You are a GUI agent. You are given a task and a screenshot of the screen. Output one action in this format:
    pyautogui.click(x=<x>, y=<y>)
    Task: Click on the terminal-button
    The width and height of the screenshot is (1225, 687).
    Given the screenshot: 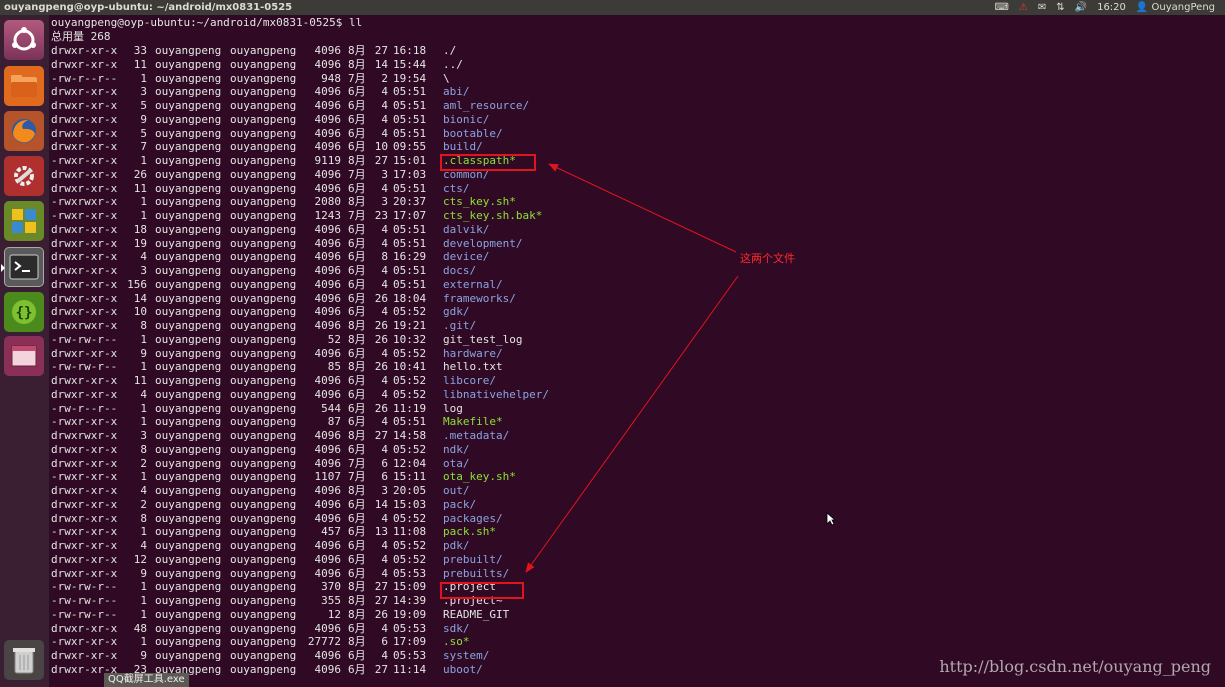 What is the action you would take?
    pyautogui.click(x=22, y=267)
    